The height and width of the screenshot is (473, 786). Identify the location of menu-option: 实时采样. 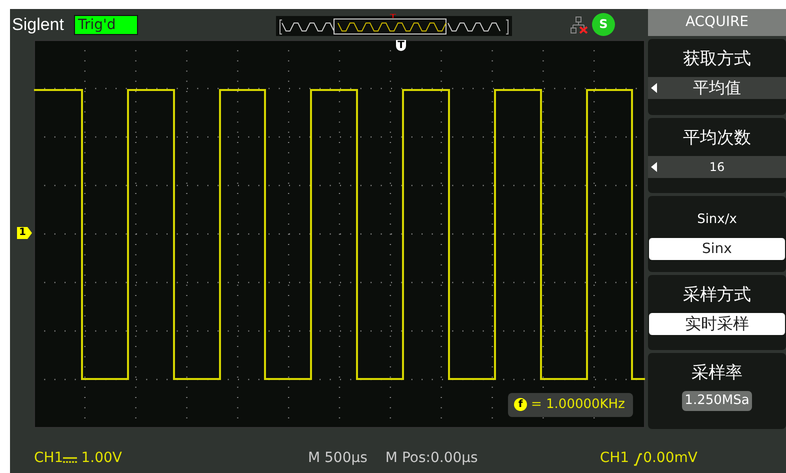
(717, 323).